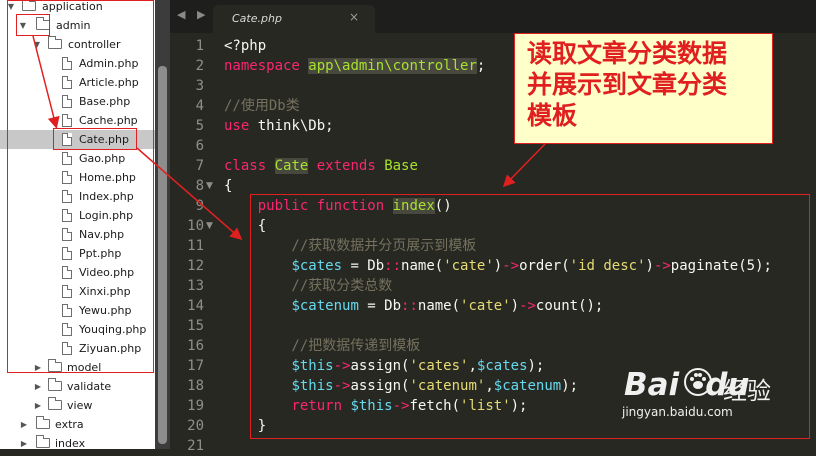  I want to click on callout-line: 读取文章分类数据, so click(627, 53).